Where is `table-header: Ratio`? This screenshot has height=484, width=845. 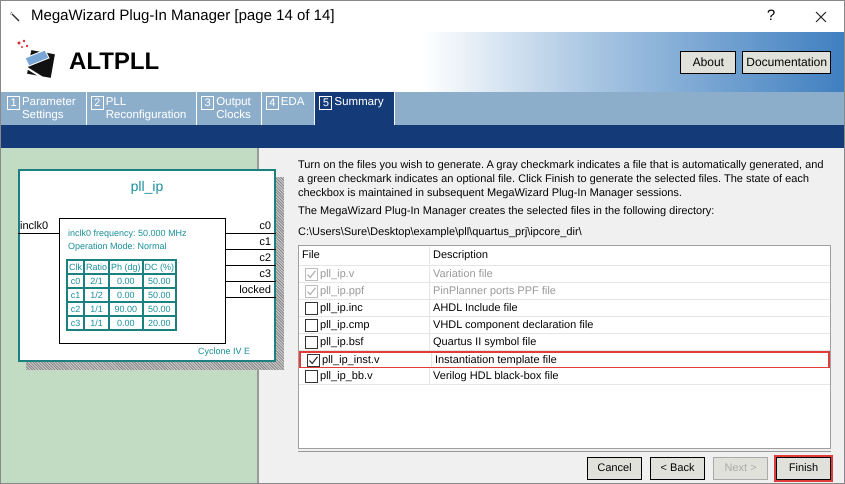 table-header: Ratio is located at coordinates (97, 267).